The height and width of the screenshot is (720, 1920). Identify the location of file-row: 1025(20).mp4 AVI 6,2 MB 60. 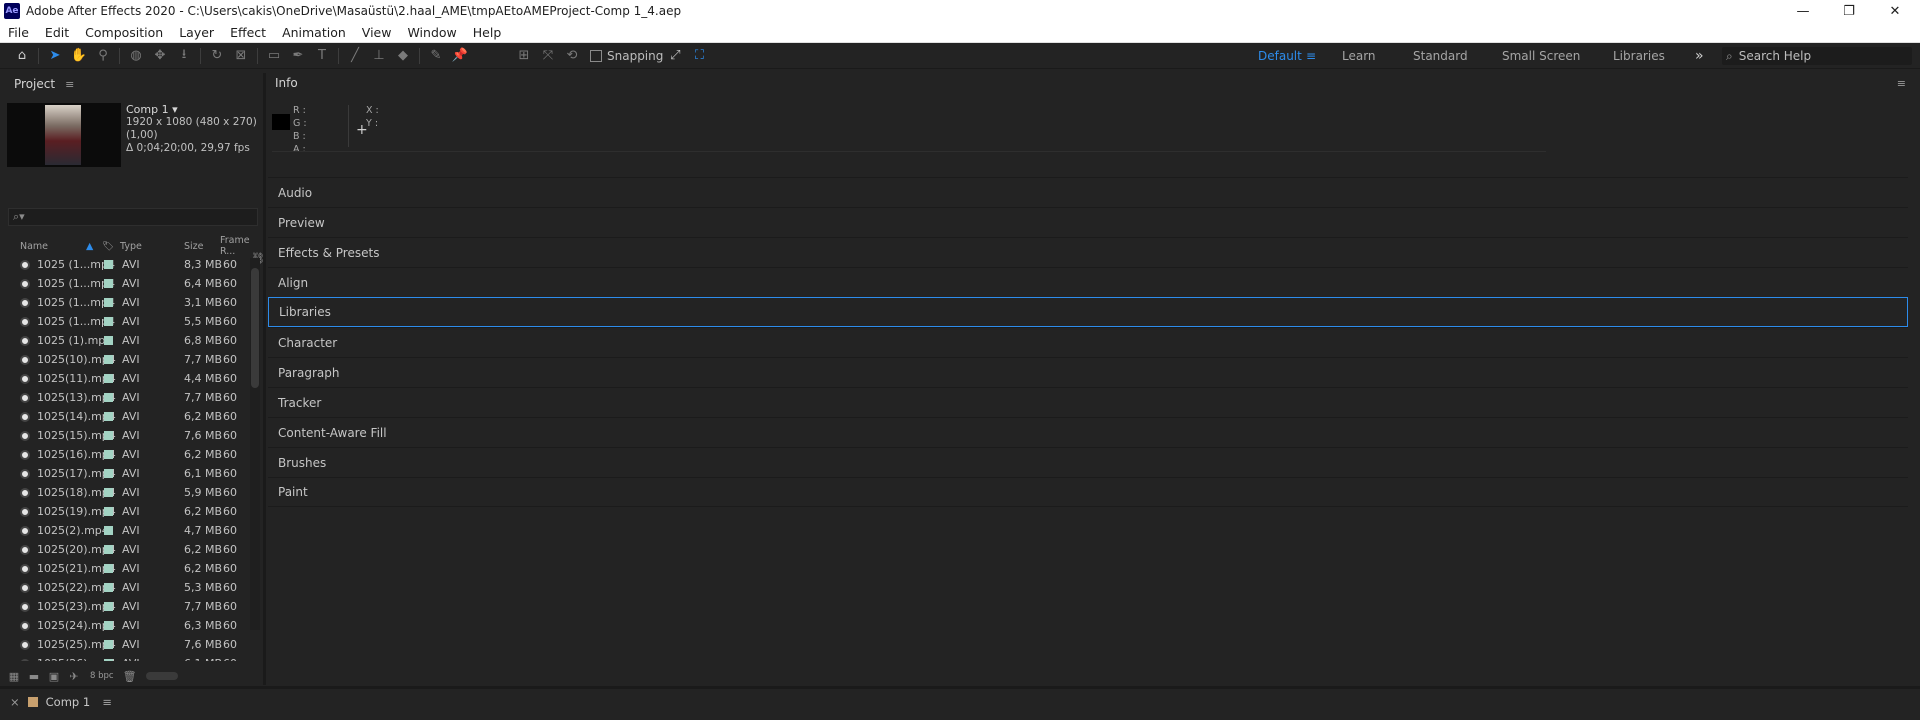
(127, 549).